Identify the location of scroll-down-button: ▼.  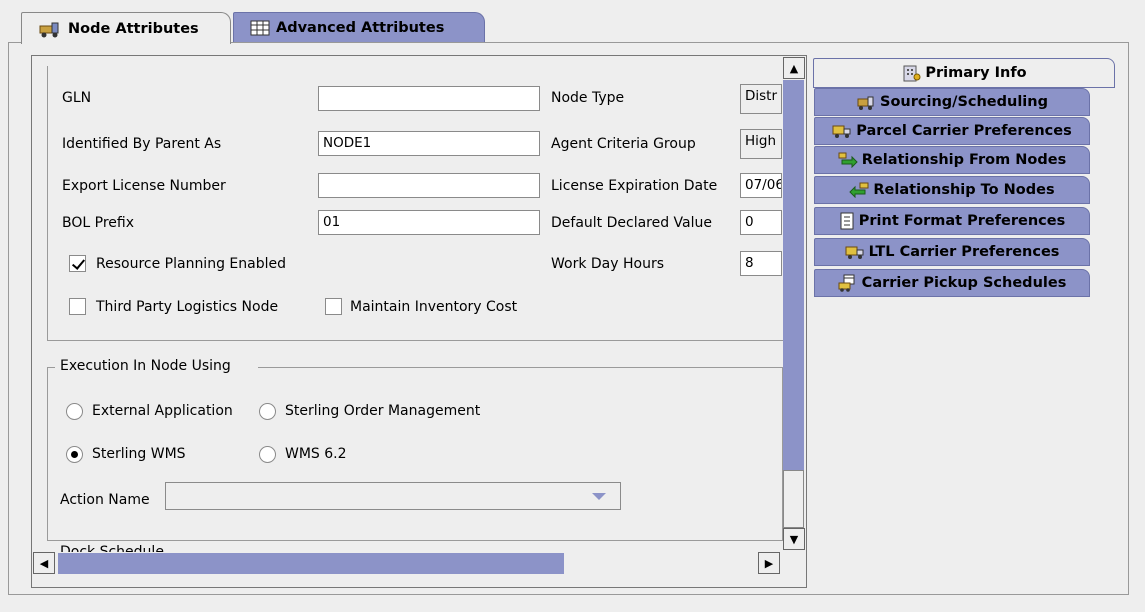
(794, 539).